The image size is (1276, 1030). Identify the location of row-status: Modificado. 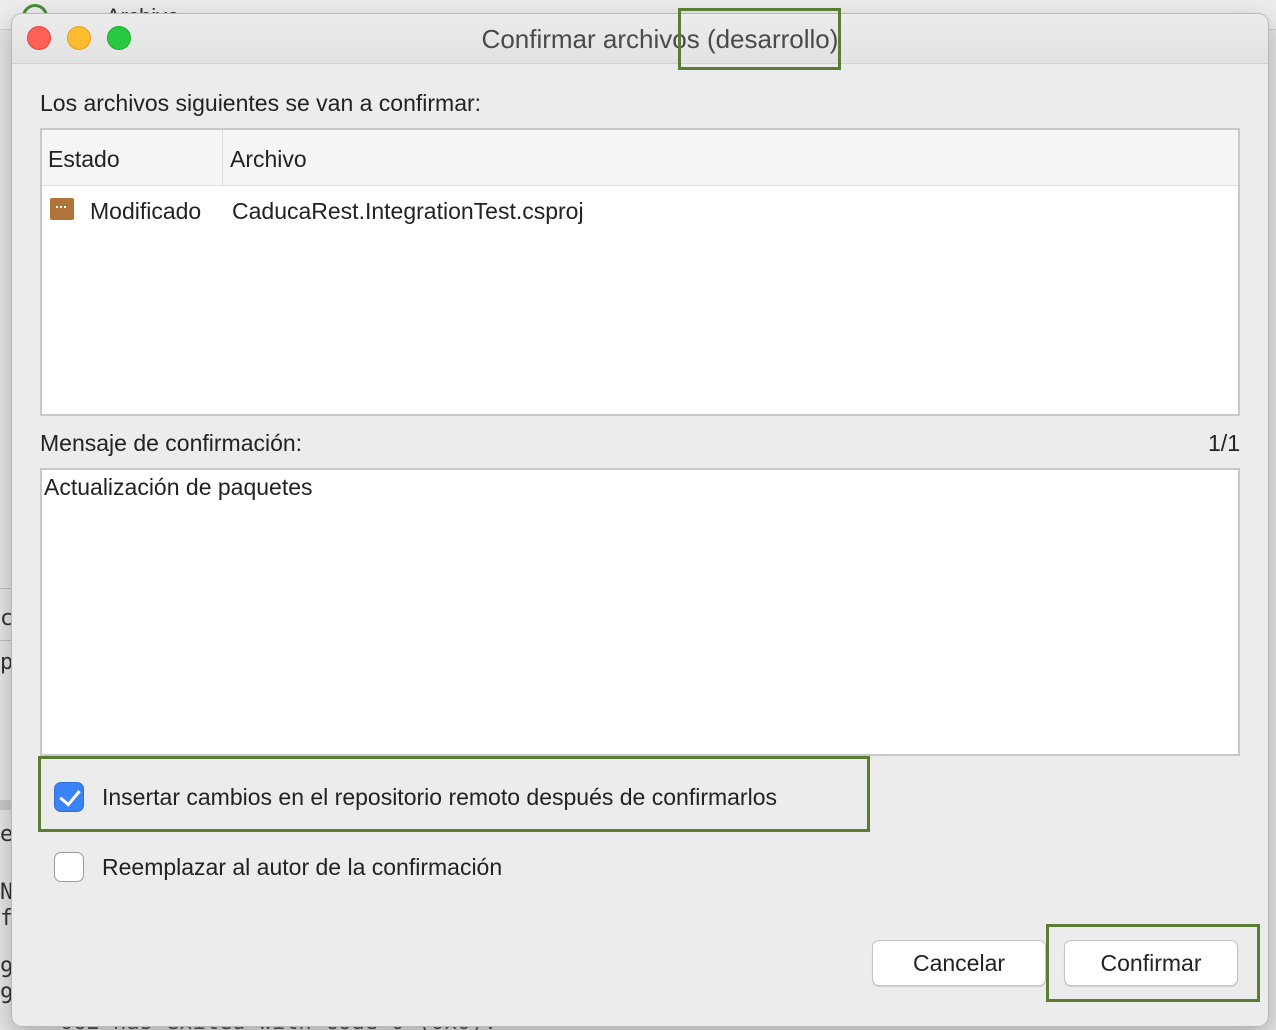
(146, 211).